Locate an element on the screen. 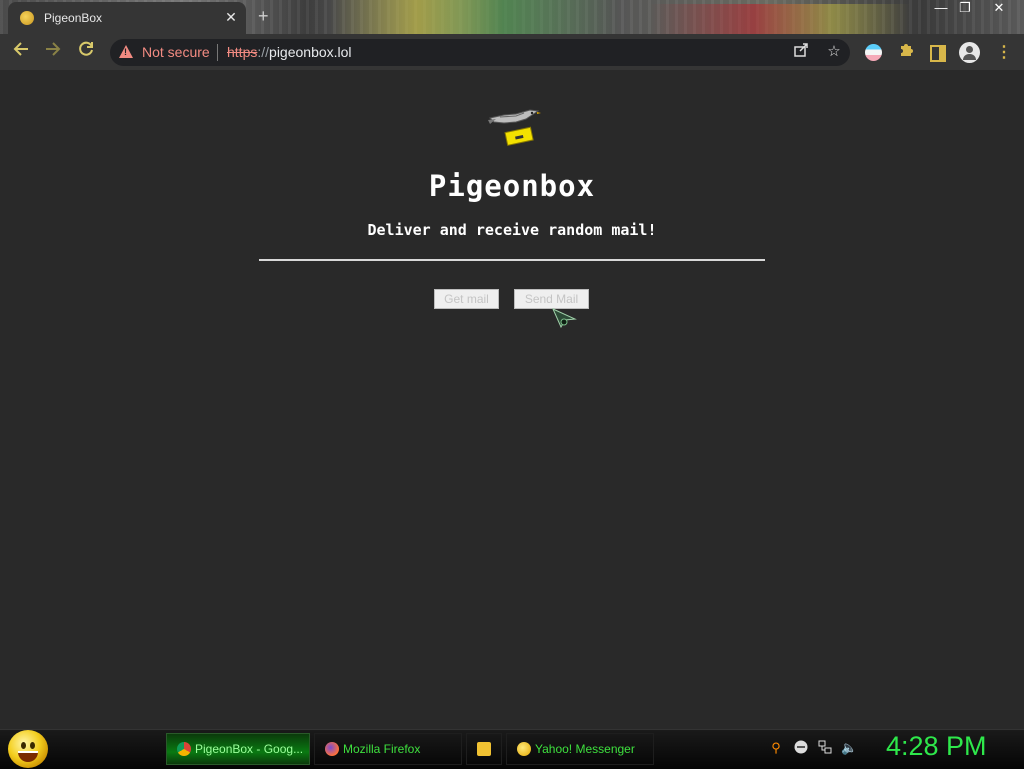 The image size is (1024, 769). network-icon is located at coordinates (825, 748).